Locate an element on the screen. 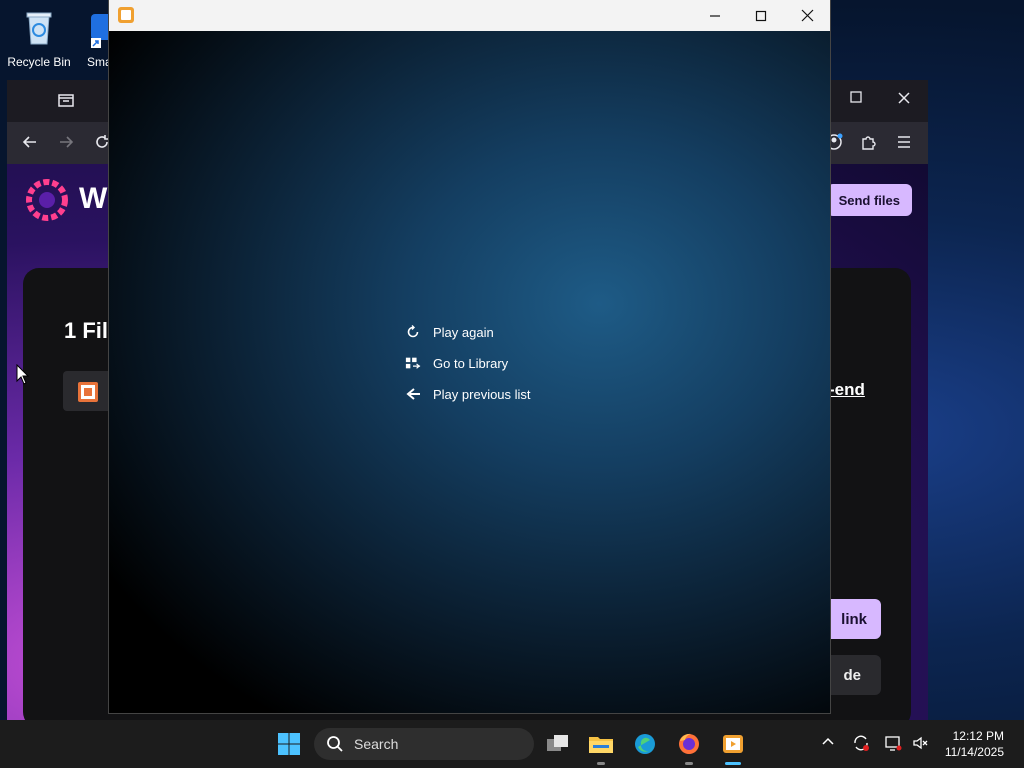  go-to-library-item: Go to Library is located at coordinates (456, 363).